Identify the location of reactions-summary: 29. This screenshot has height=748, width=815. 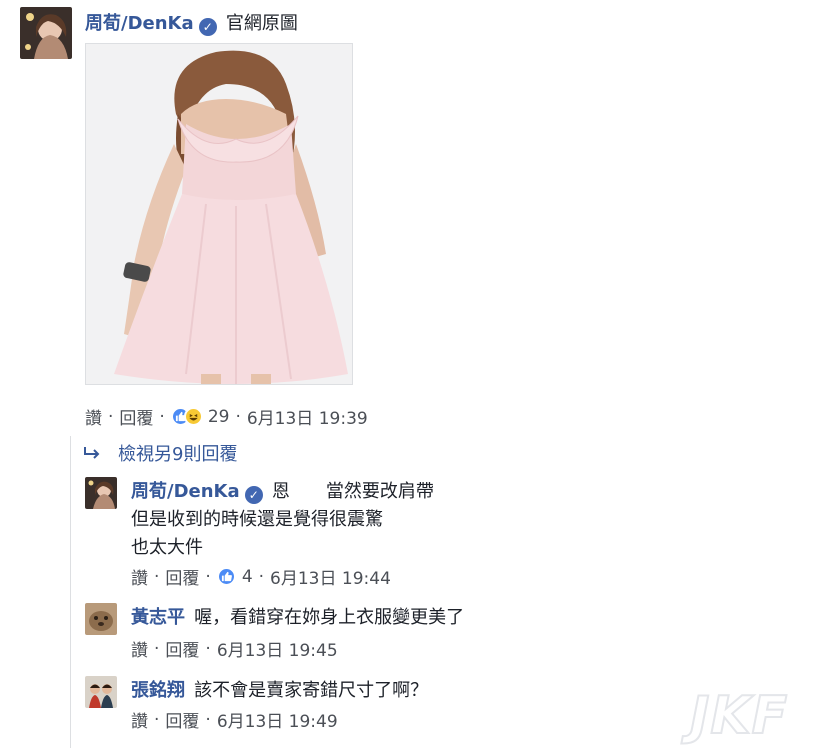
(200, 416).